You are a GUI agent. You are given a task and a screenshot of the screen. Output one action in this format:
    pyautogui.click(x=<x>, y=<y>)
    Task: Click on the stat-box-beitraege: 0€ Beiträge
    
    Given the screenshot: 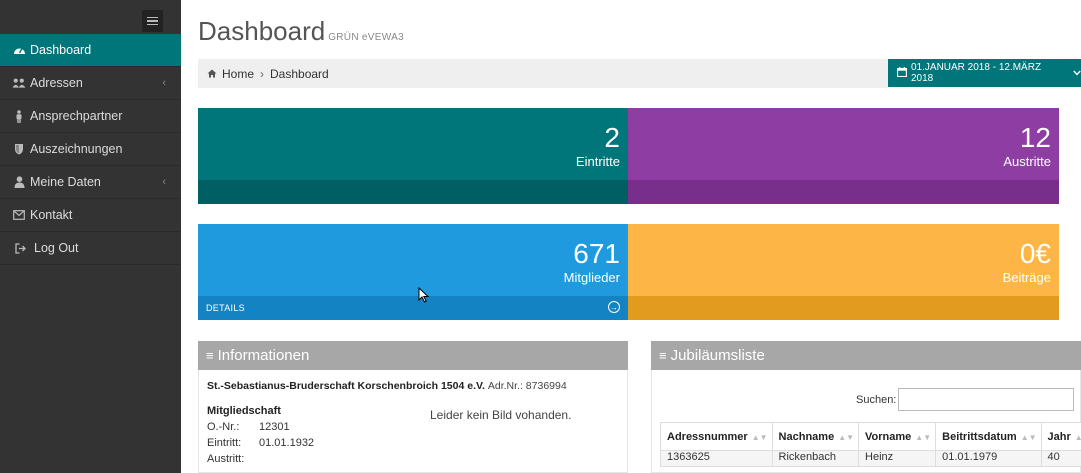 What is the action you would take?
    pyautogui.click(x=843, y=272)
    